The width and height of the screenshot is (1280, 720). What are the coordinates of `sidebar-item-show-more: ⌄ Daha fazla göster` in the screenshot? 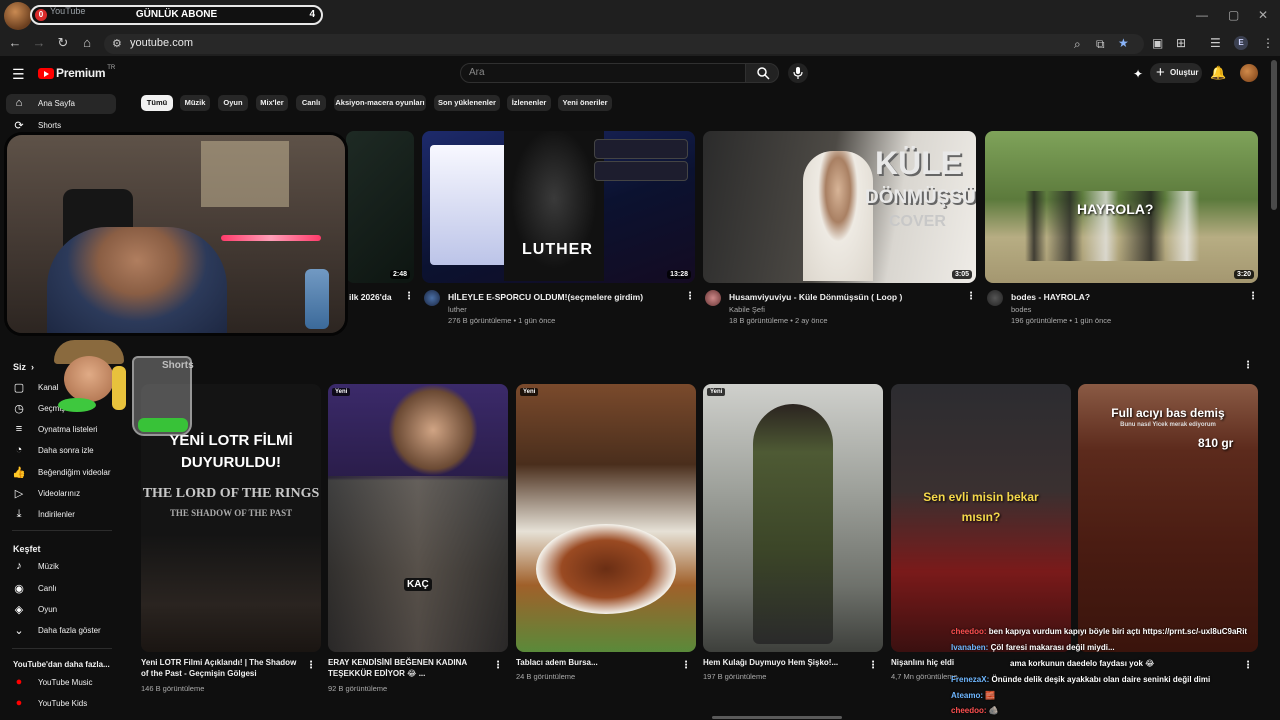 It's located at (61, 631).